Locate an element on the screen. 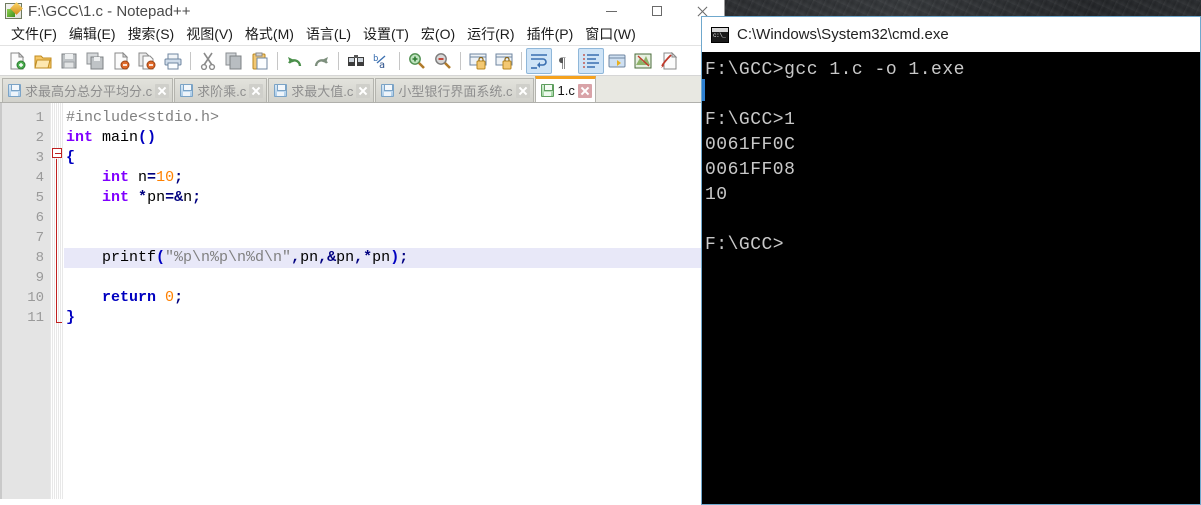 The image size is (1201, 505). menu-item-2: 搜索(S) is located at coordinates (151, 34).